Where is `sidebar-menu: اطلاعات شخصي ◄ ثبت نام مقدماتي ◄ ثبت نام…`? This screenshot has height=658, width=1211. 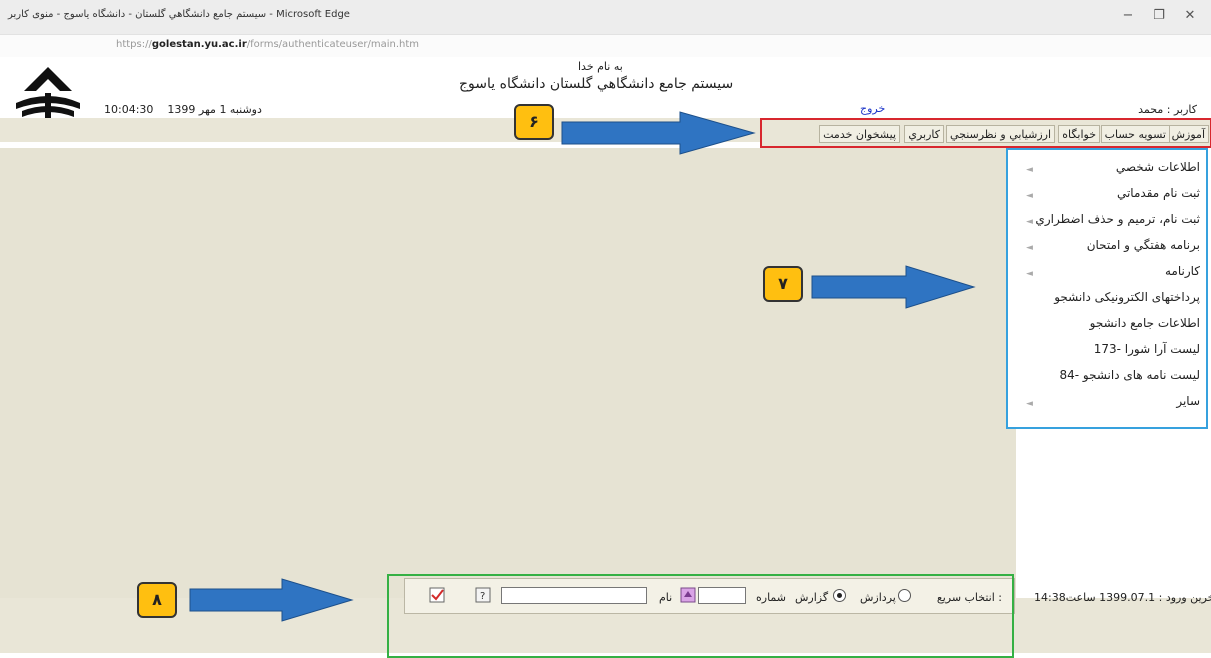 sidebar-menu: اطلاعات شخصي ◄ ثبت نام مقدماتي ◄ ثبت نام… is located at coordinates (1107, 288).